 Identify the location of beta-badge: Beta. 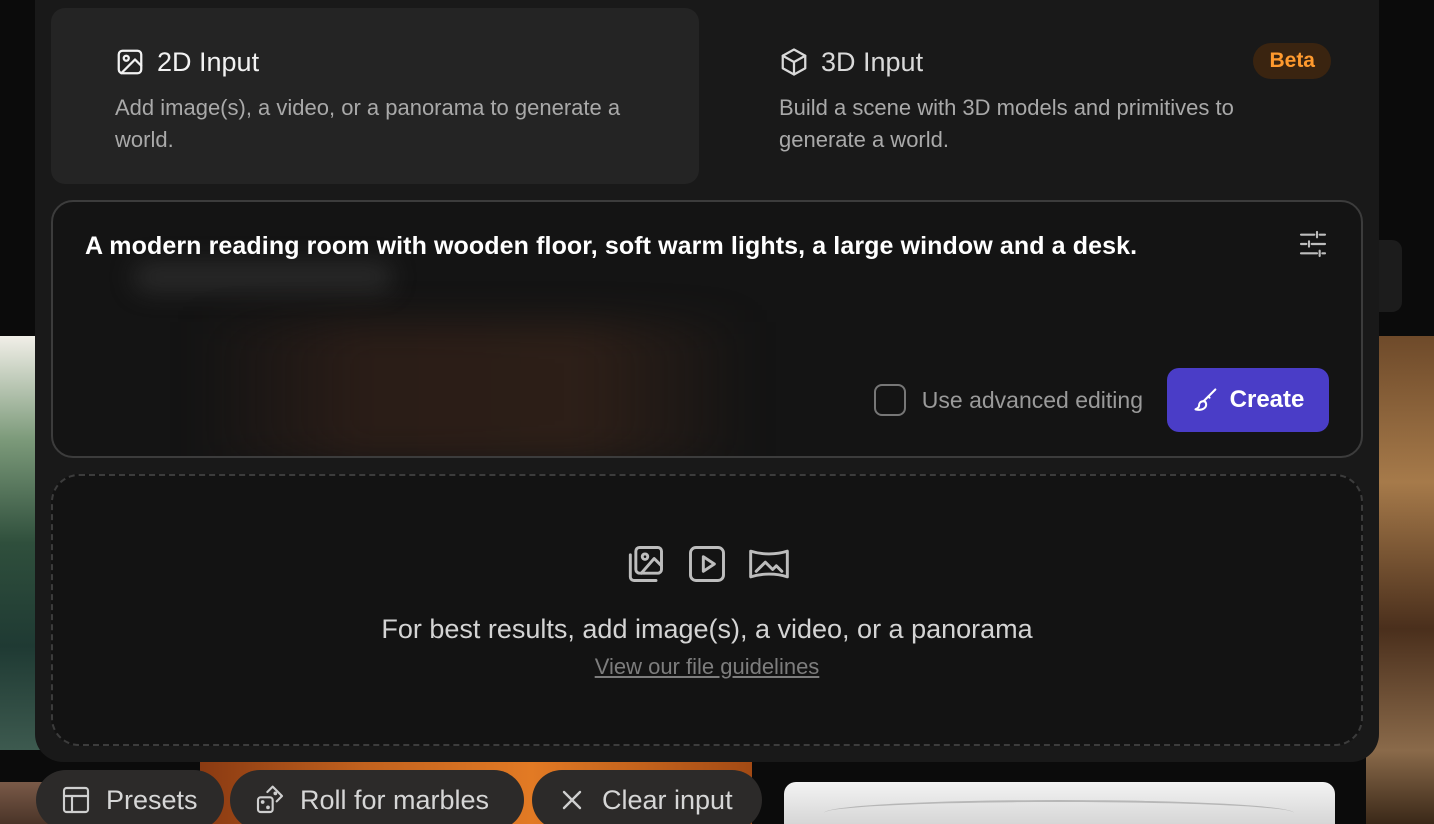
(1292, 61).